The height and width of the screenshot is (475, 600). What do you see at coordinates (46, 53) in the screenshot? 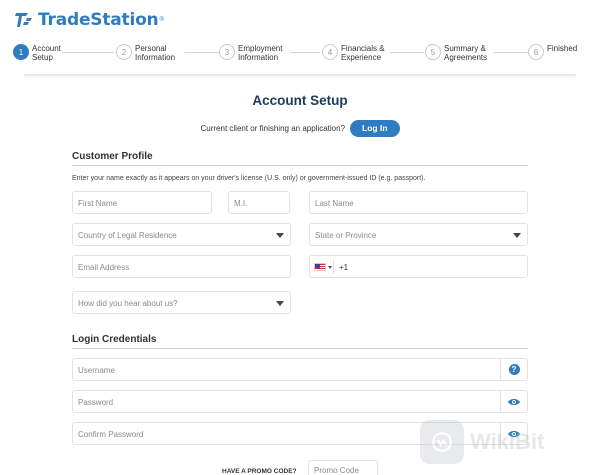
I see `step-label: Account Setup` at bounding box center [46, 53].